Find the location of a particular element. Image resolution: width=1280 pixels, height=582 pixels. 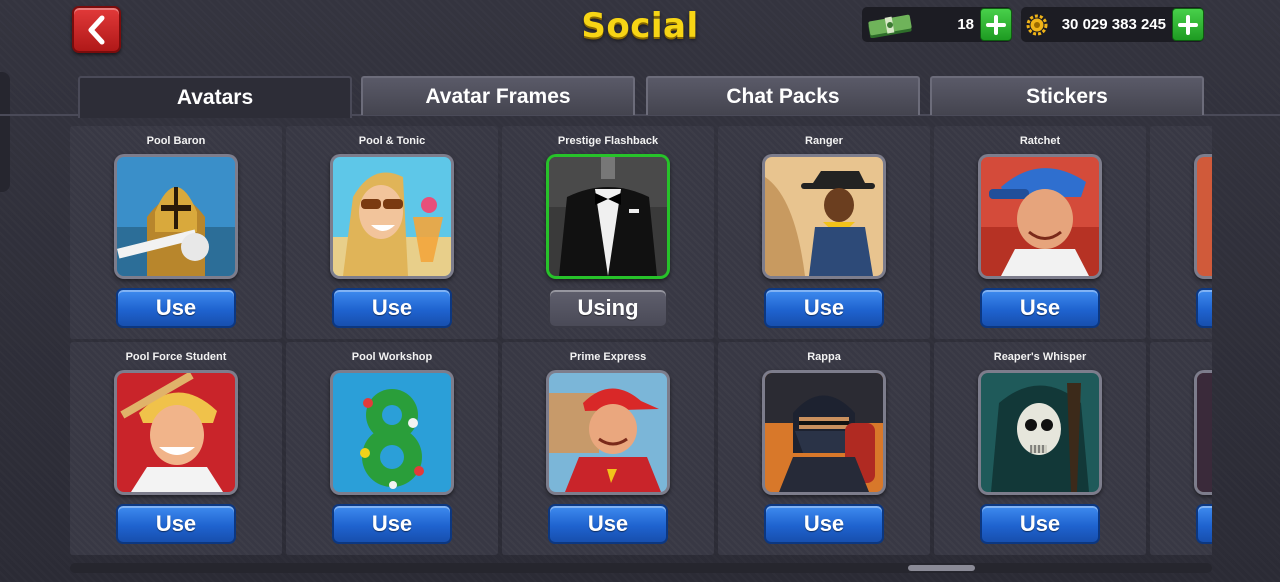

ratchet-avatar-art is located at coordinates (1040, 216).